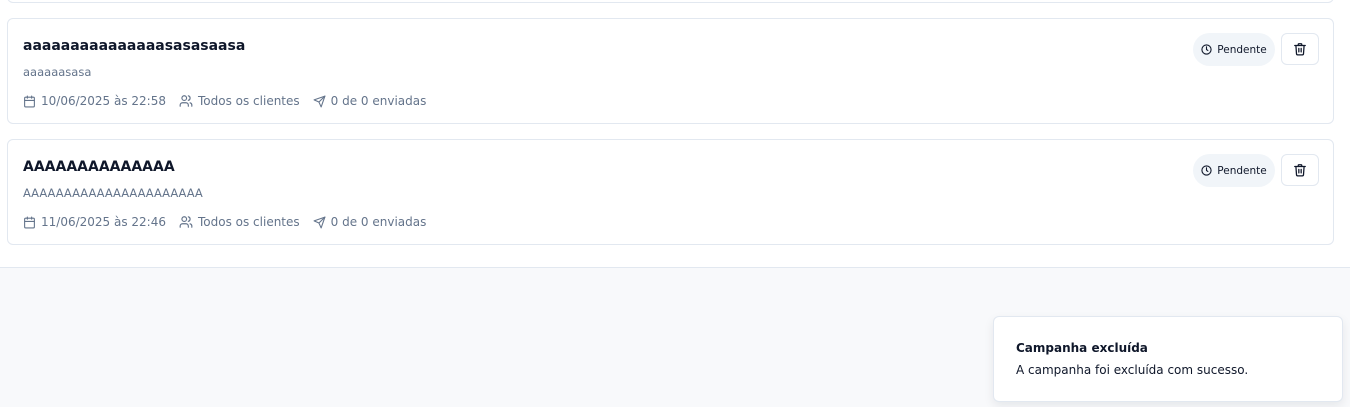 The width and height of the screenshot is (1350, 407). Describe the element at coordinates (113, 193) in the screenshot. I see `campaign-description: AAAAAAAAAAAAAAAAAAAAAA` at that location.